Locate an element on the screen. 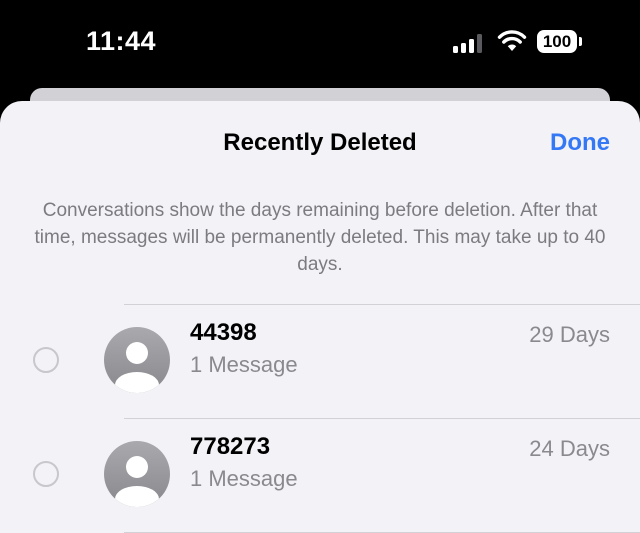  contact-name: 44398 is located at coordinates (223, 332).